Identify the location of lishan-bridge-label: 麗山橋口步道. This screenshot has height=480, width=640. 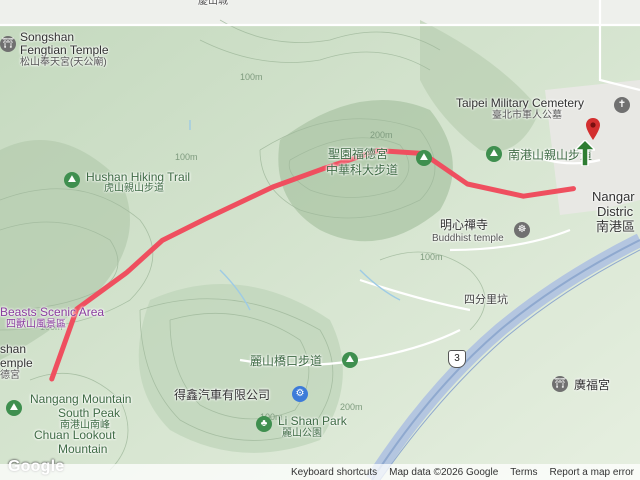
(286, 361).